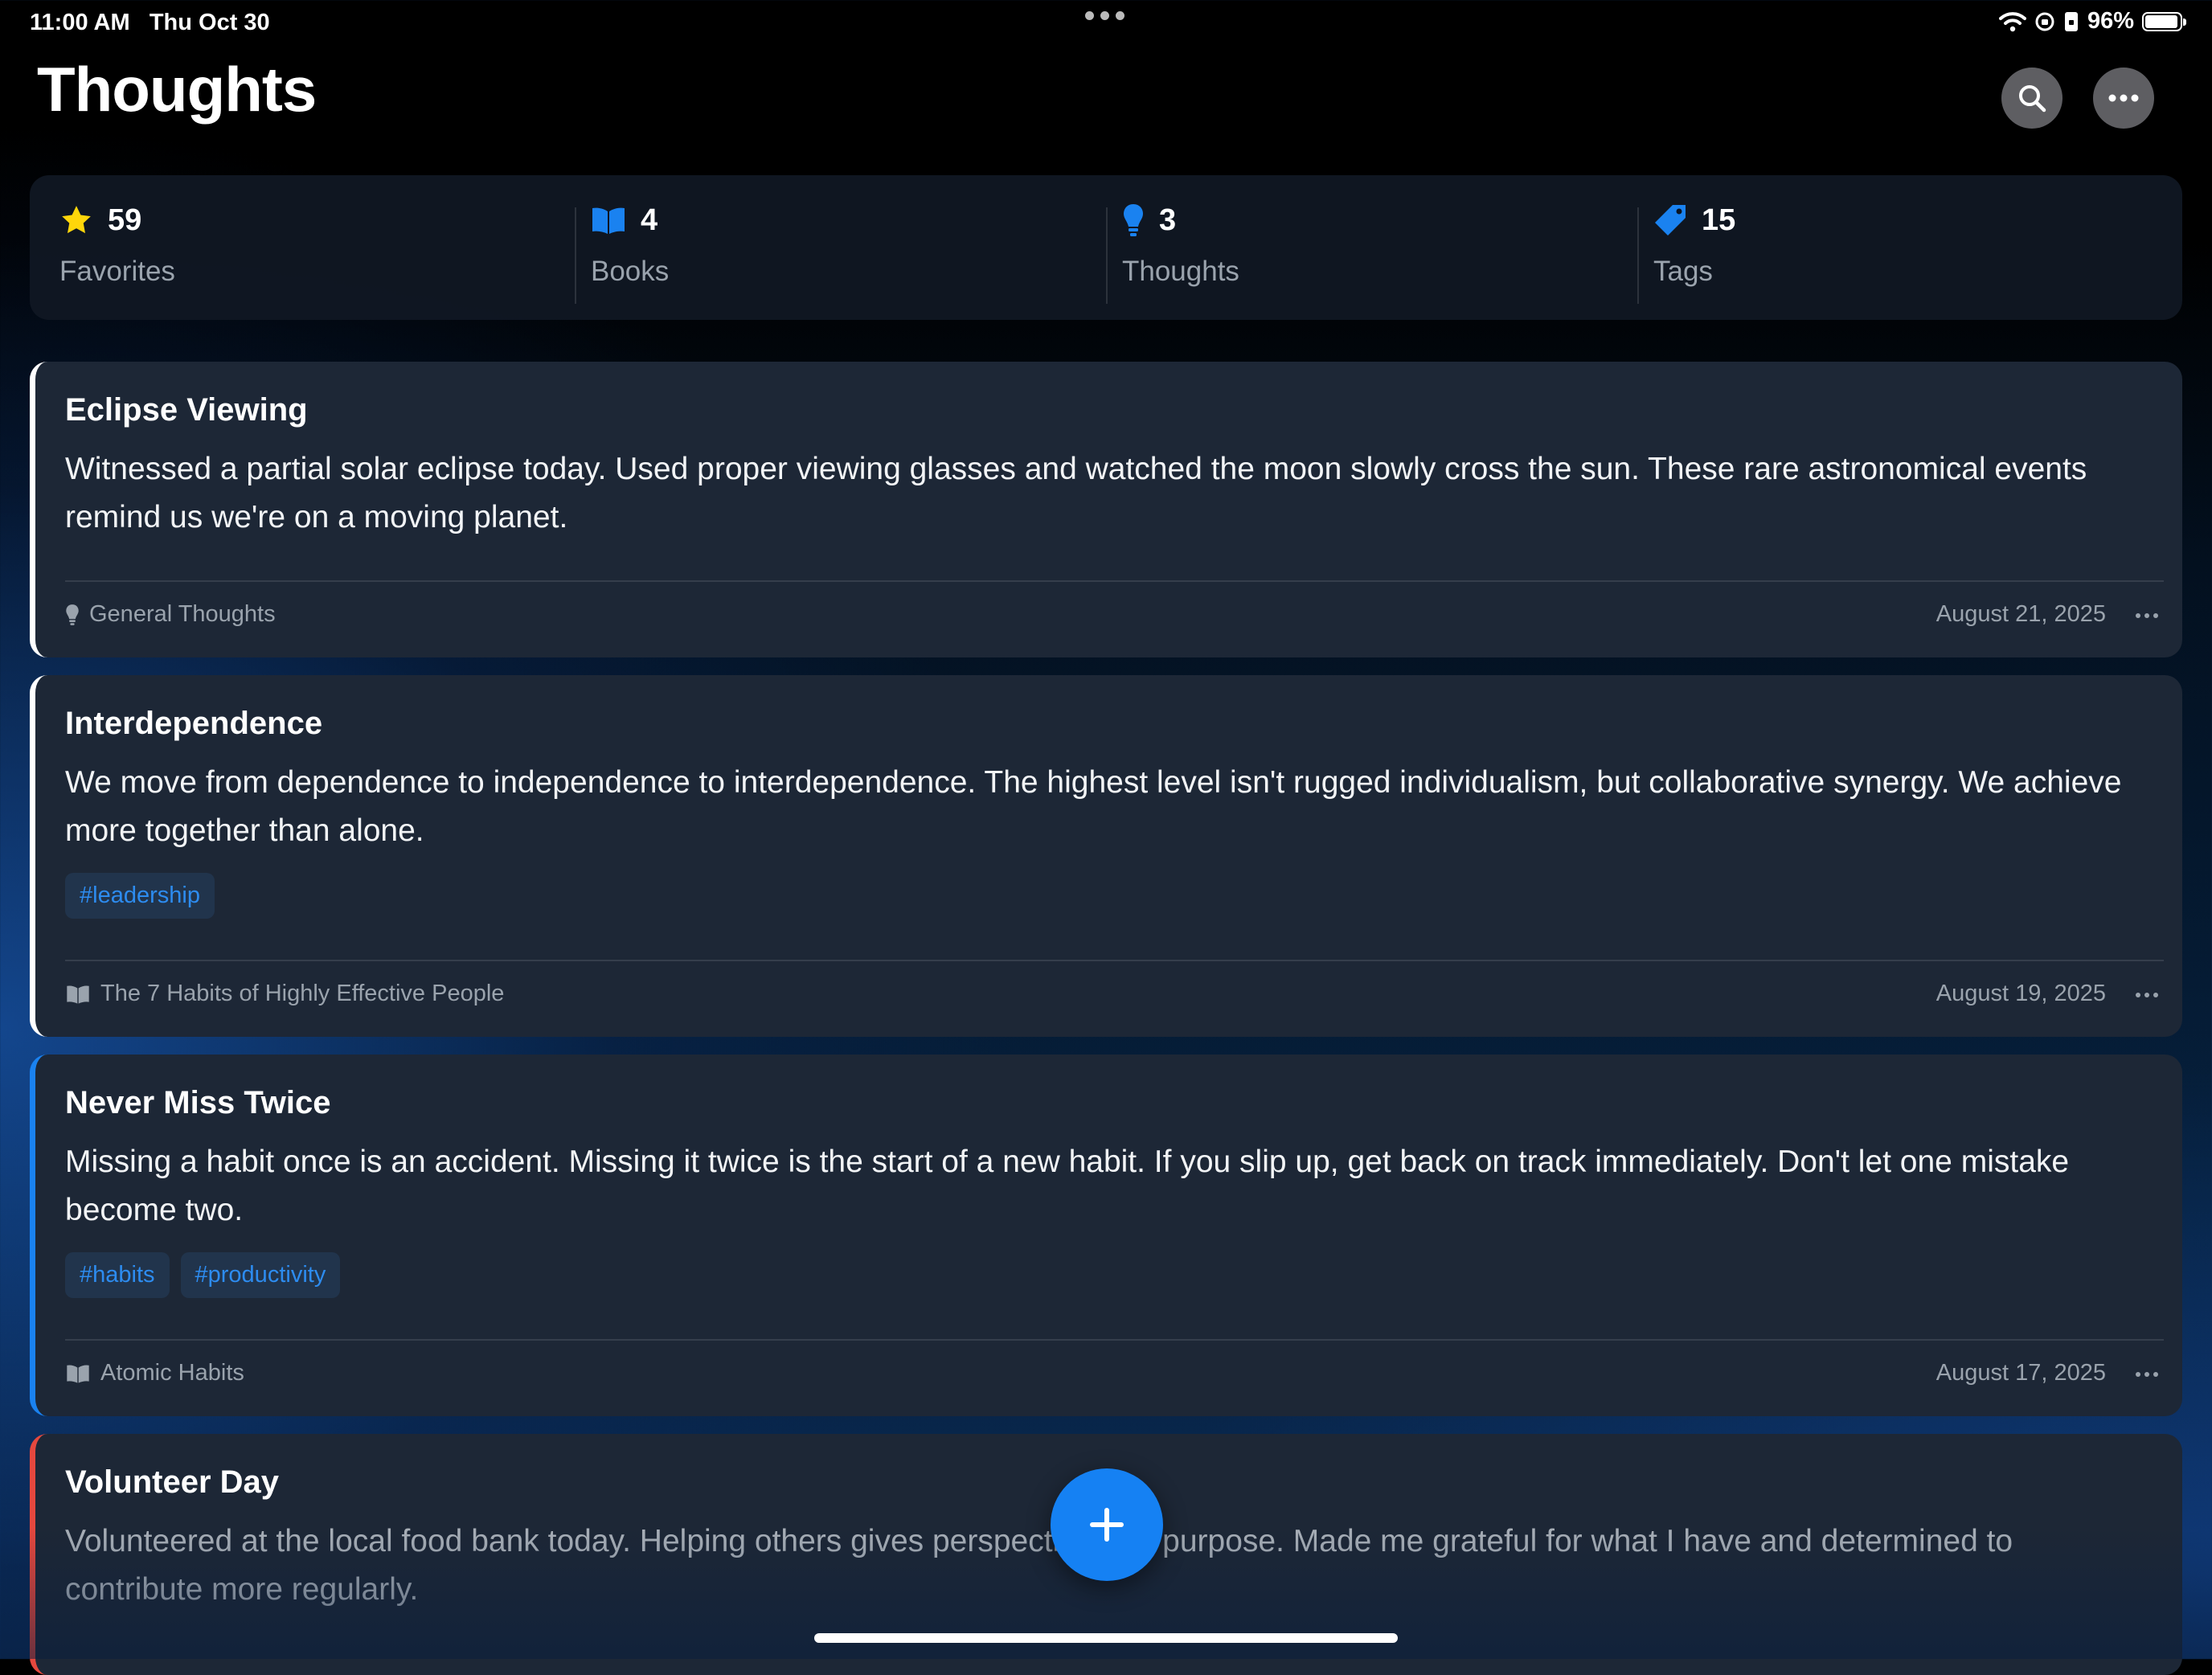 This screenshot has height=1675, width=2212. What do you see at coordinates (1104, 16) in the screenshot?
I see `multitasking-dots-icon` at bounding box center [1104, 16].